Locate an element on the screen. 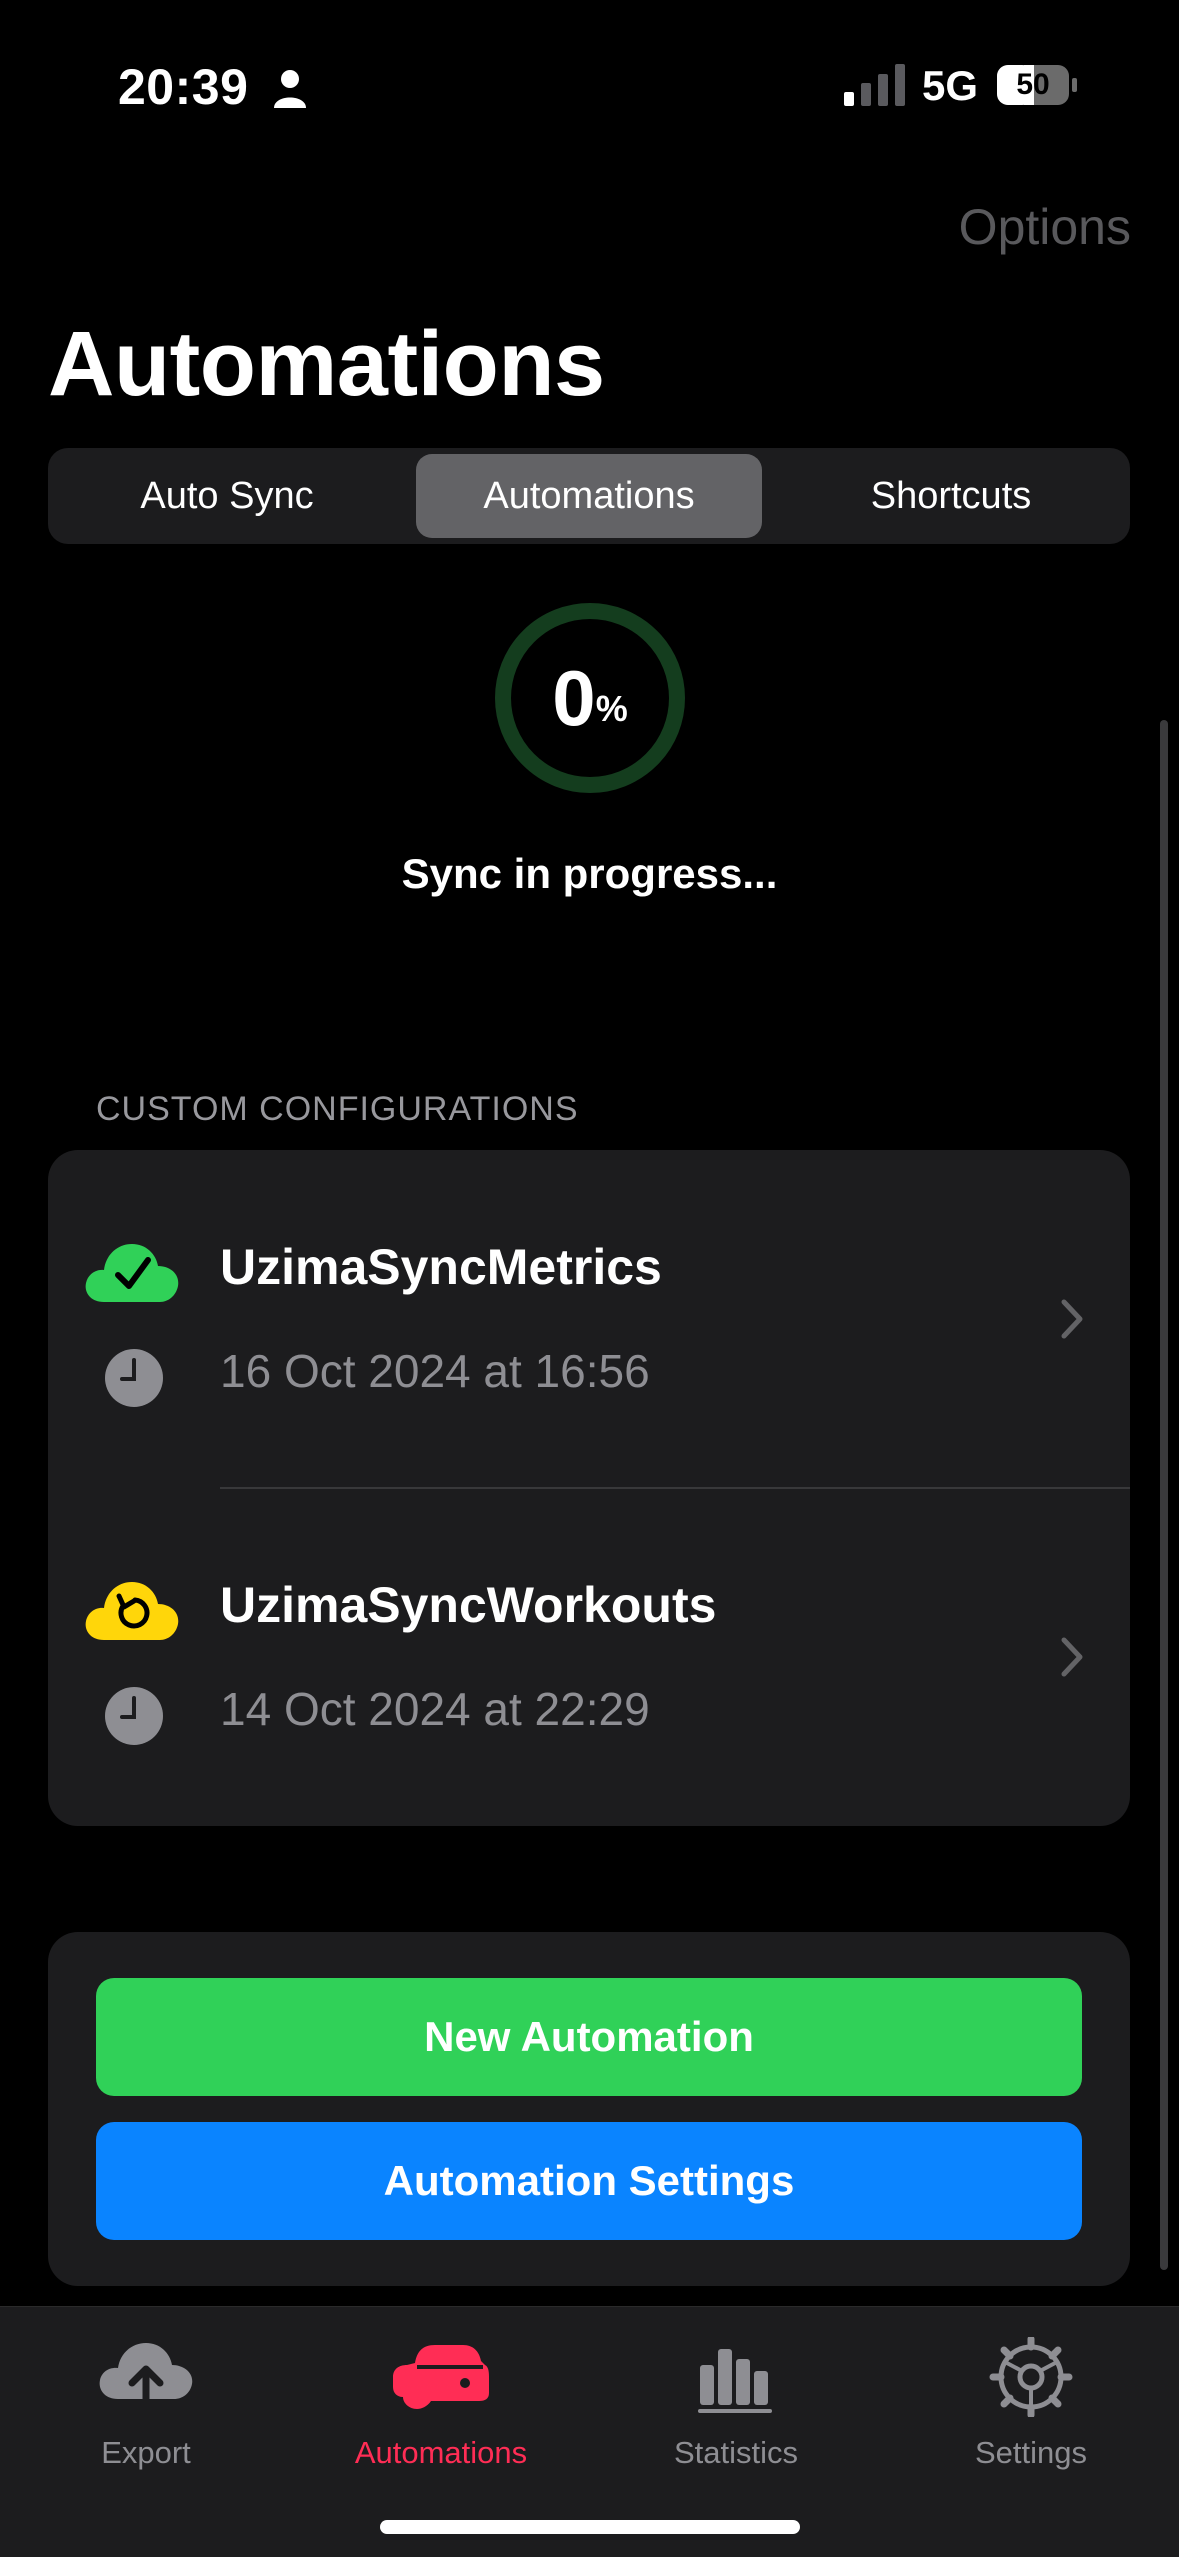 The width and height of the screenshot is (1179, 2557). config-name: UzimaSyncMetrics is located at coordinates (441, 1267).